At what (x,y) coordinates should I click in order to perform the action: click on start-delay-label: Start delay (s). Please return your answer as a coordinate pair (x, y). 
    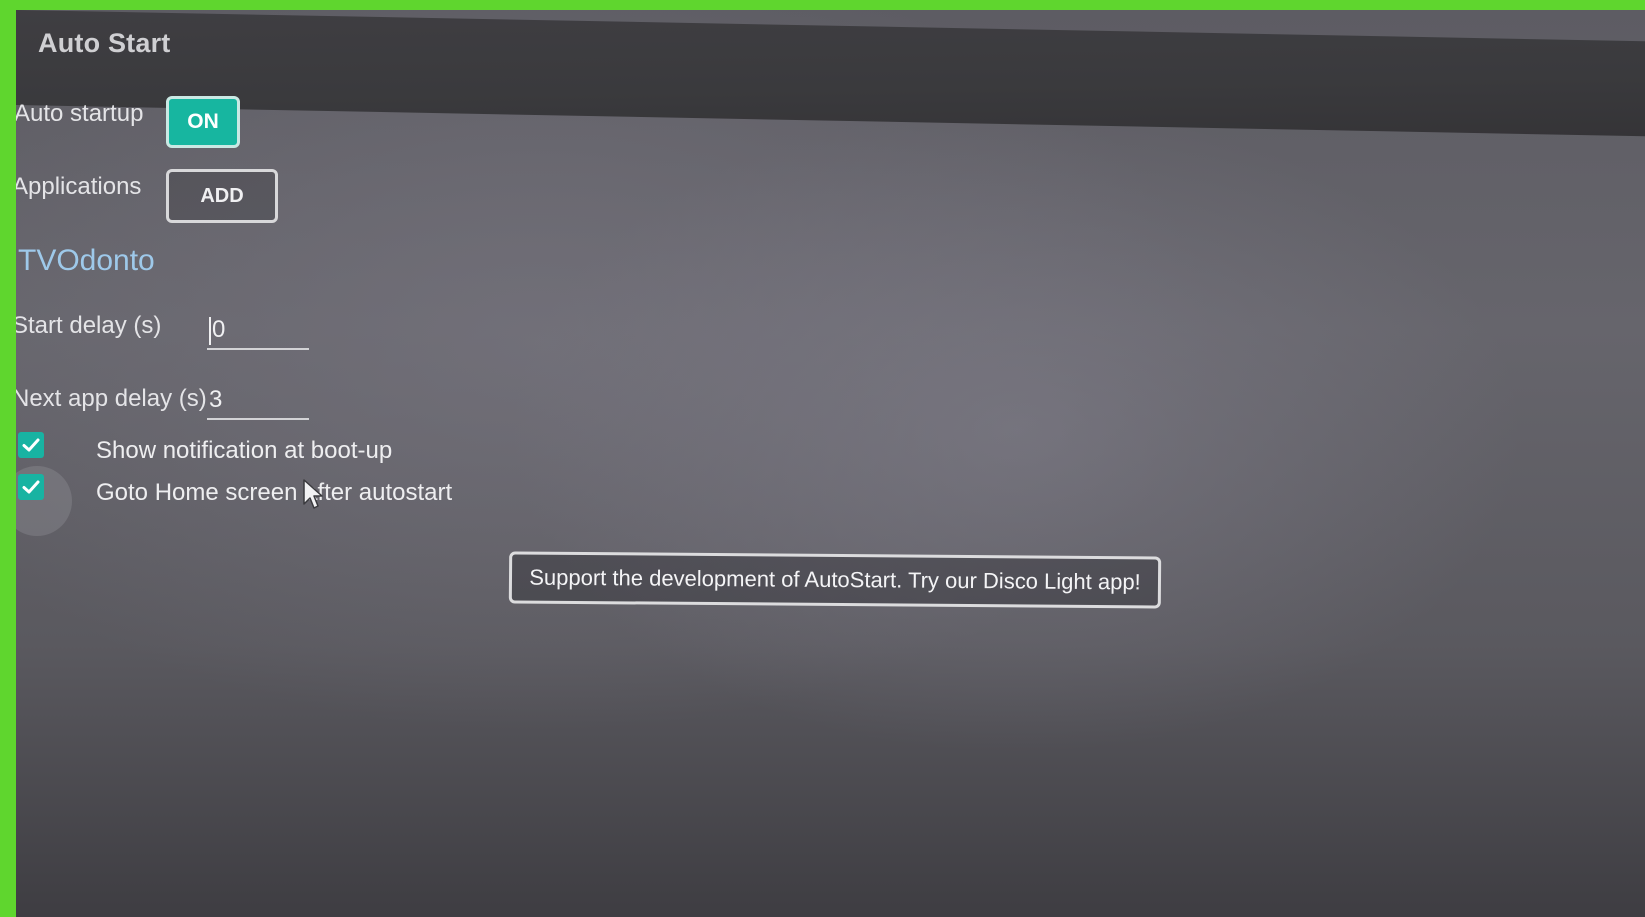
    Looking at the image, I should click on (89, 325).